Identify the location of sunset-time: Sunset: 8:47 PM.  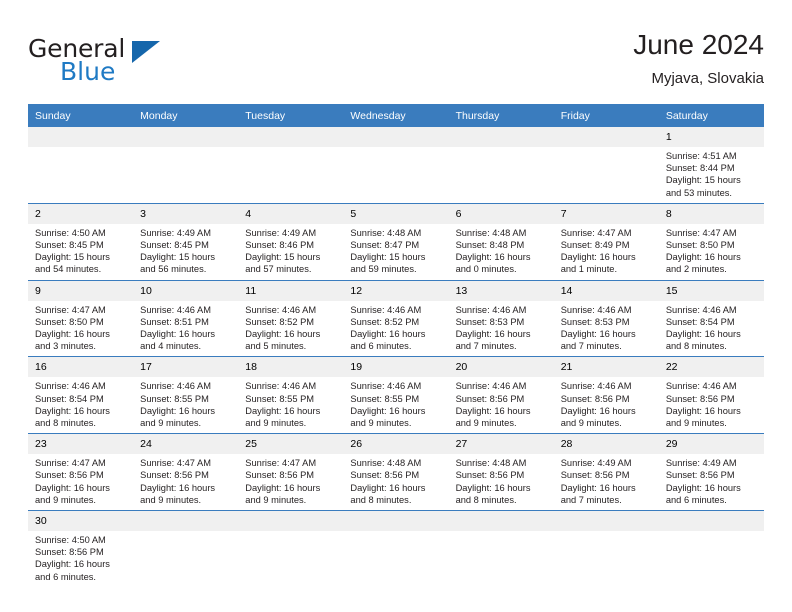
(385, 245).